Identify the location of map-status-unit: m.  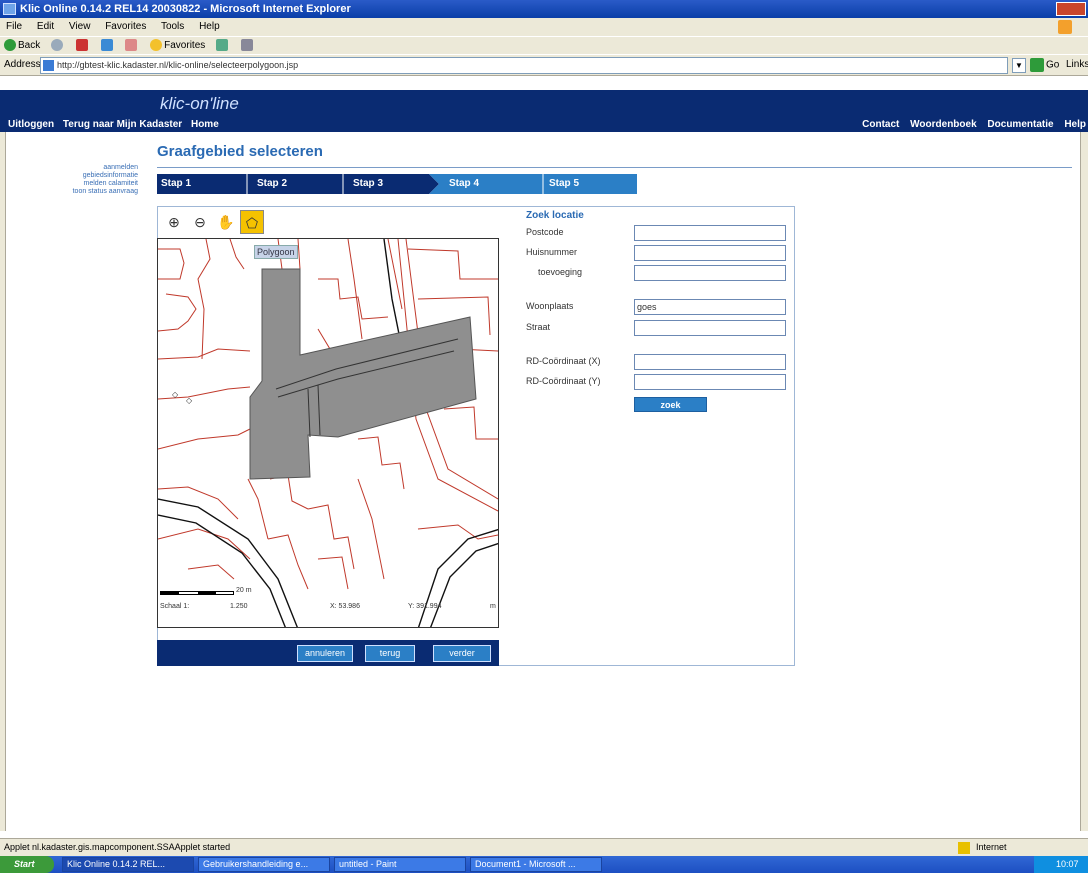
(493, 606).